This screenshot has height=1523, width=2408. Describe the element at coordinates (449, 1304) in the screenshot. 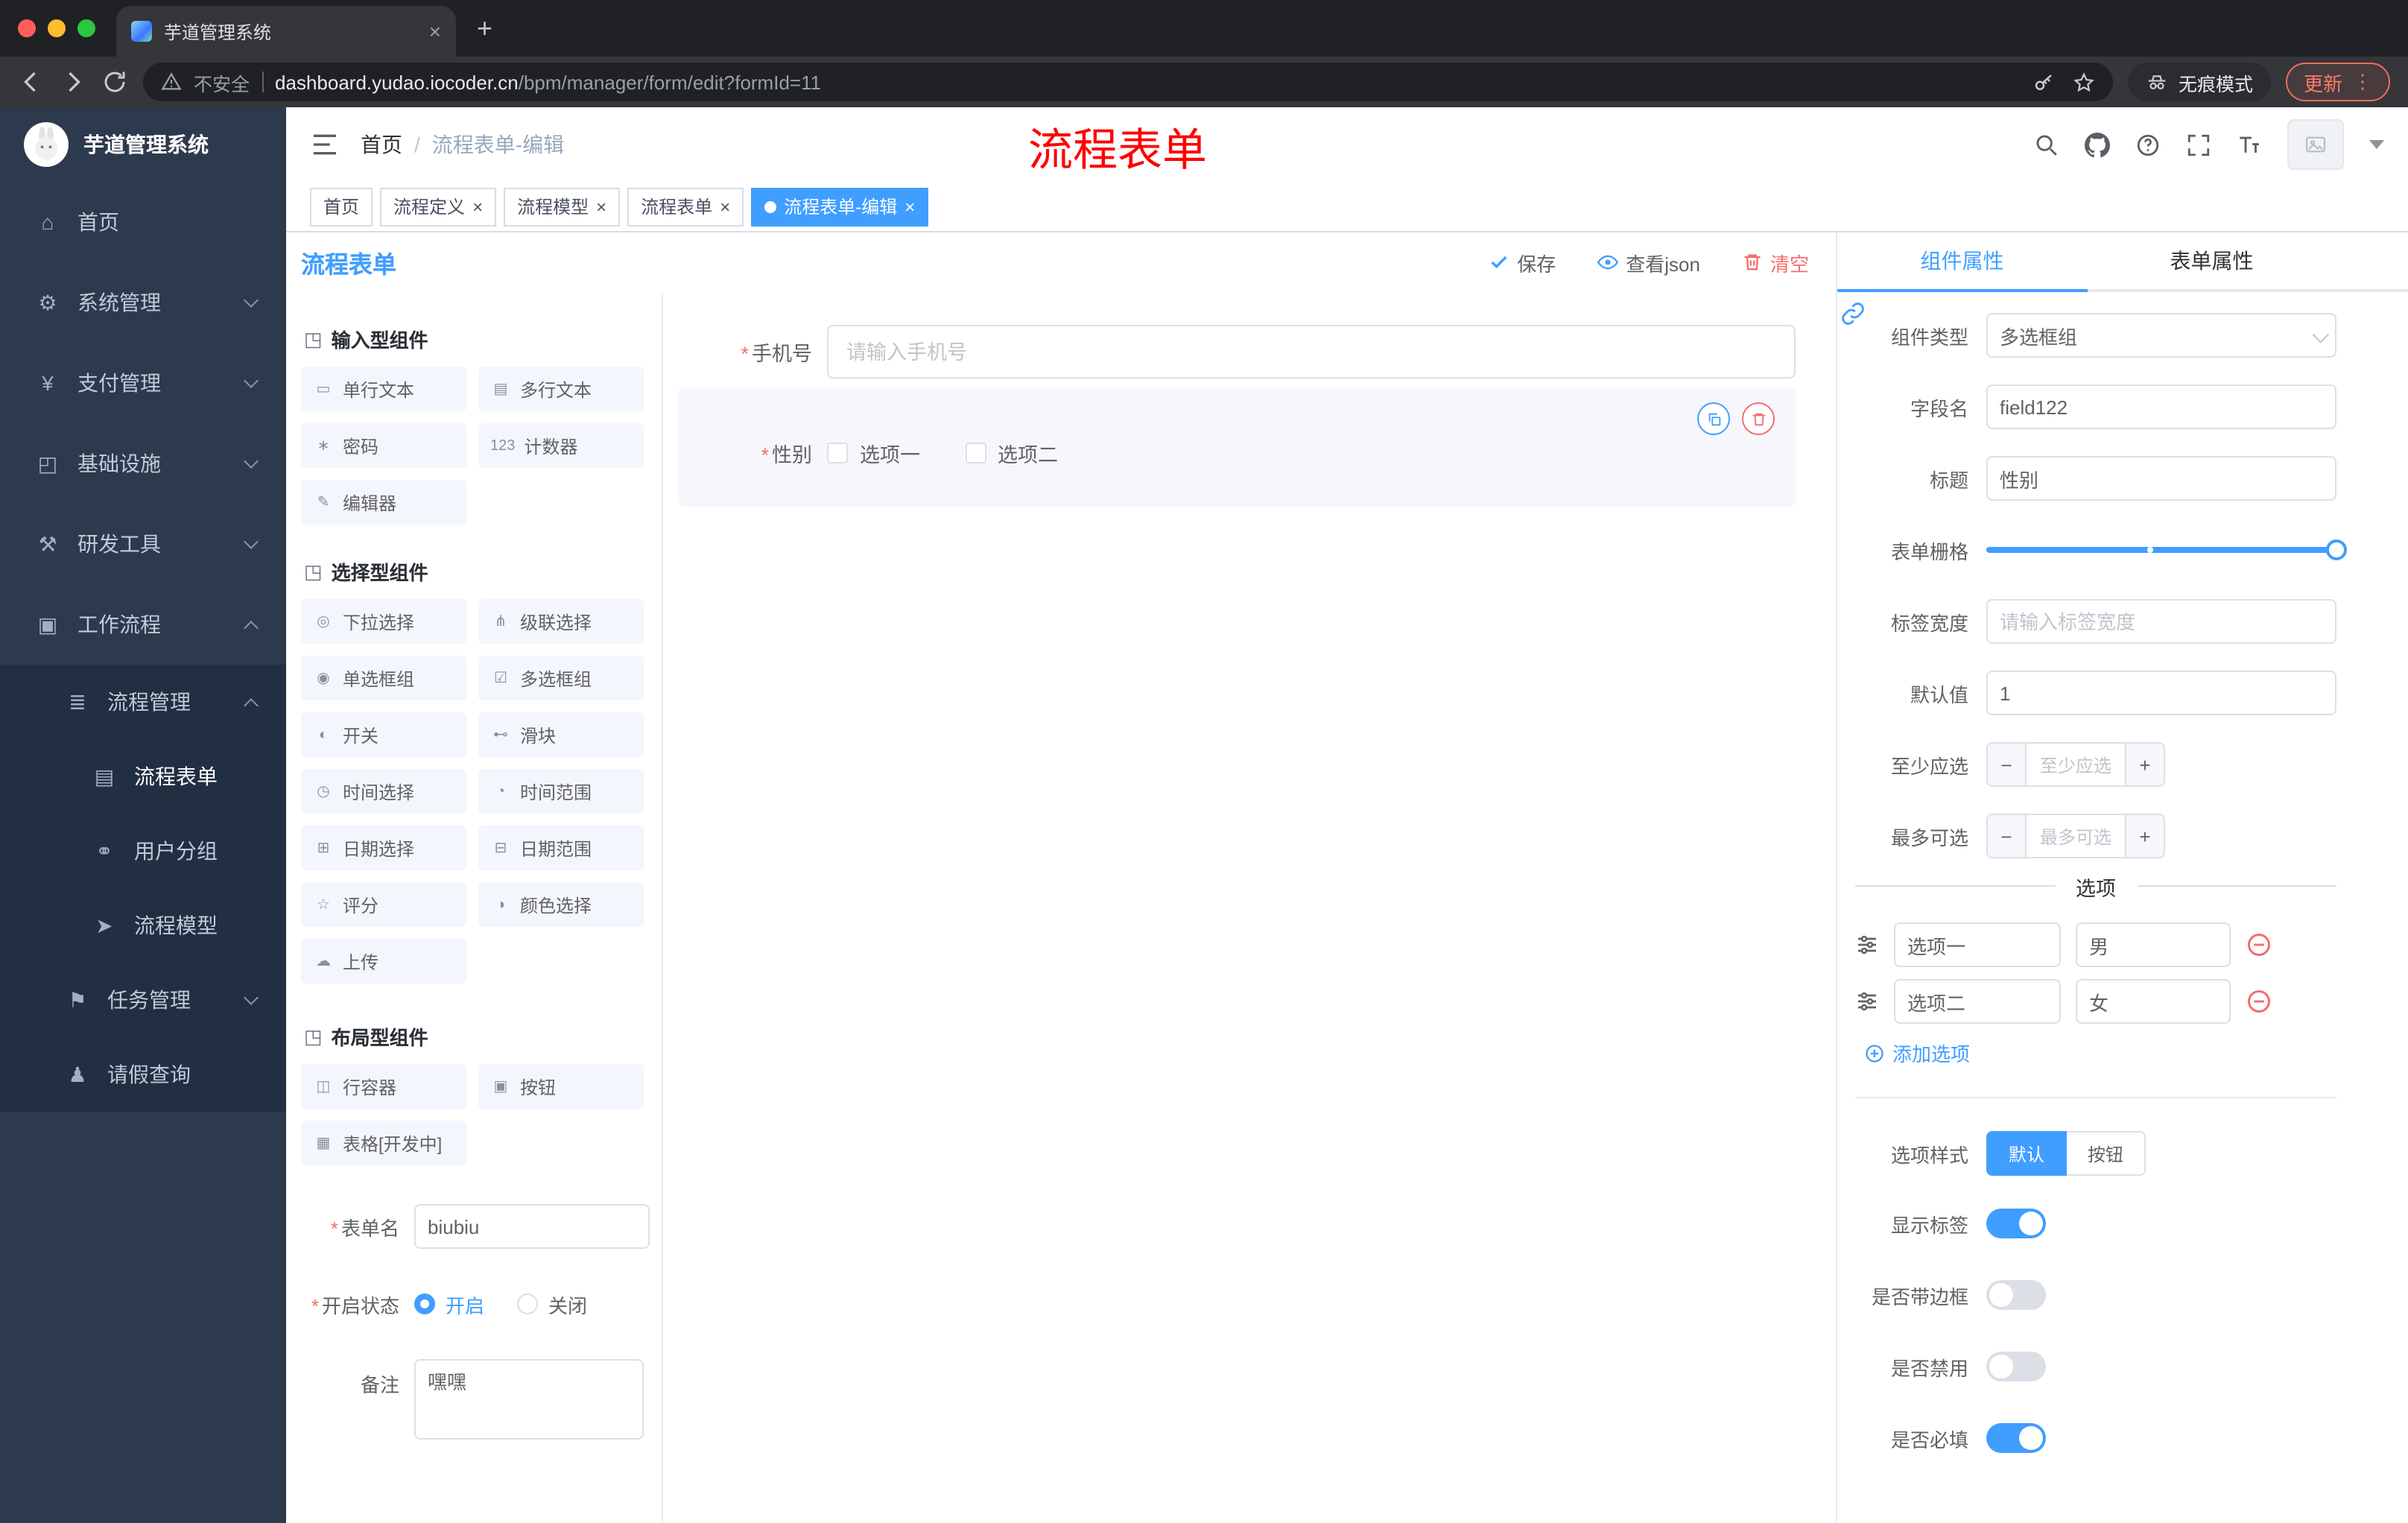

I see `status-on-radio: 开启` at that location.